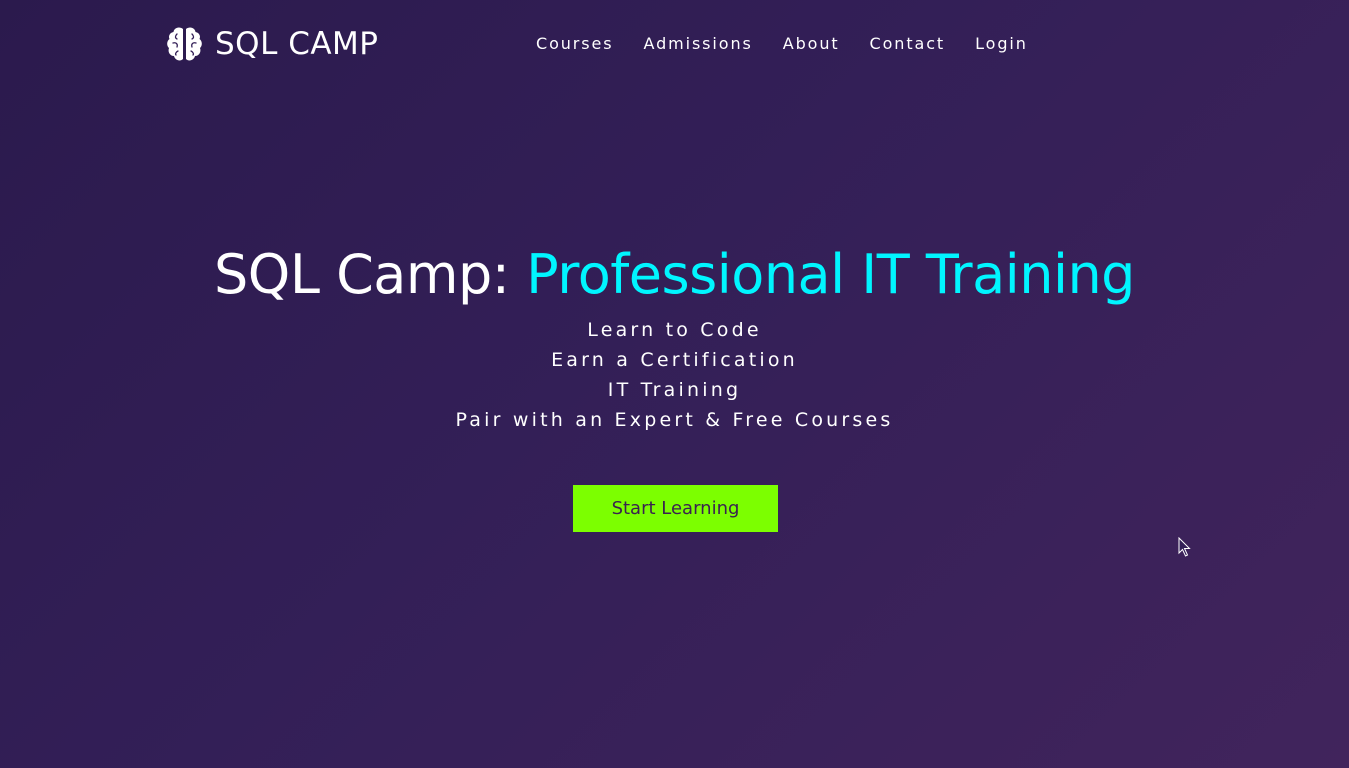 This screenshot has width=1349, height=768. Describe the element at coordinates (575, 44) in the screenshot. I see `nav-link-courses: Courses` at that location.